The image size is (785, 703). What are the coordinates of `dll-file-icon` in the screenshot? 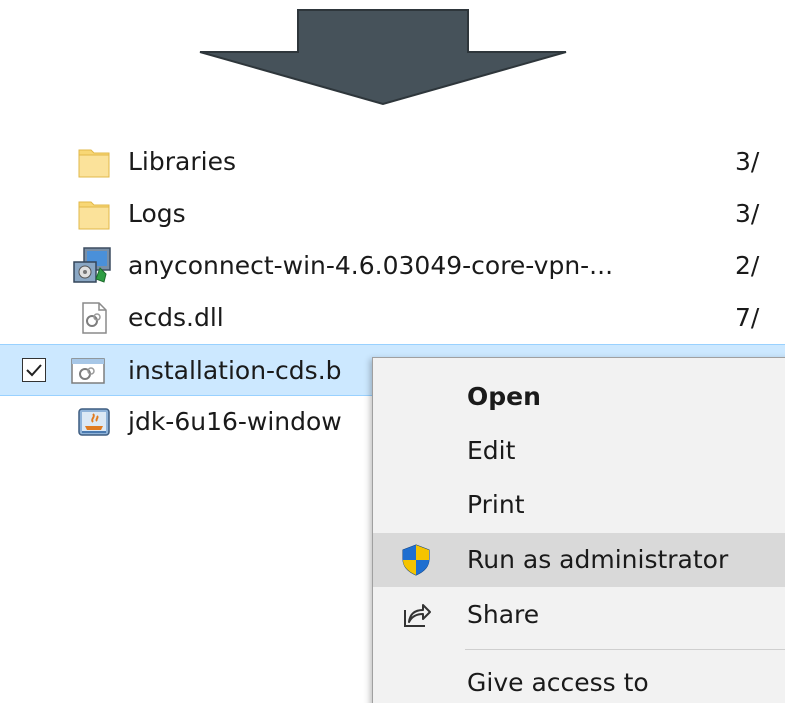 It's located at (94, 318).